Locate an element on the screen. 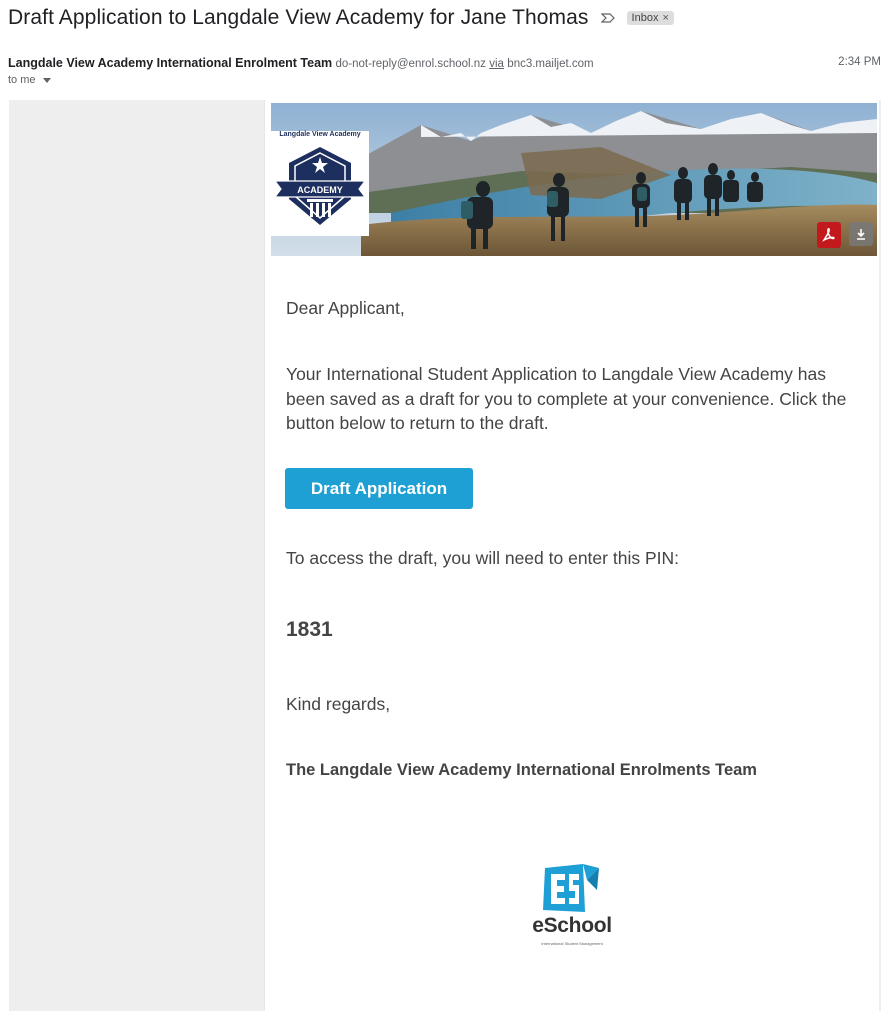  email-time: 2:34 PM is located at coordinates (859, 62).